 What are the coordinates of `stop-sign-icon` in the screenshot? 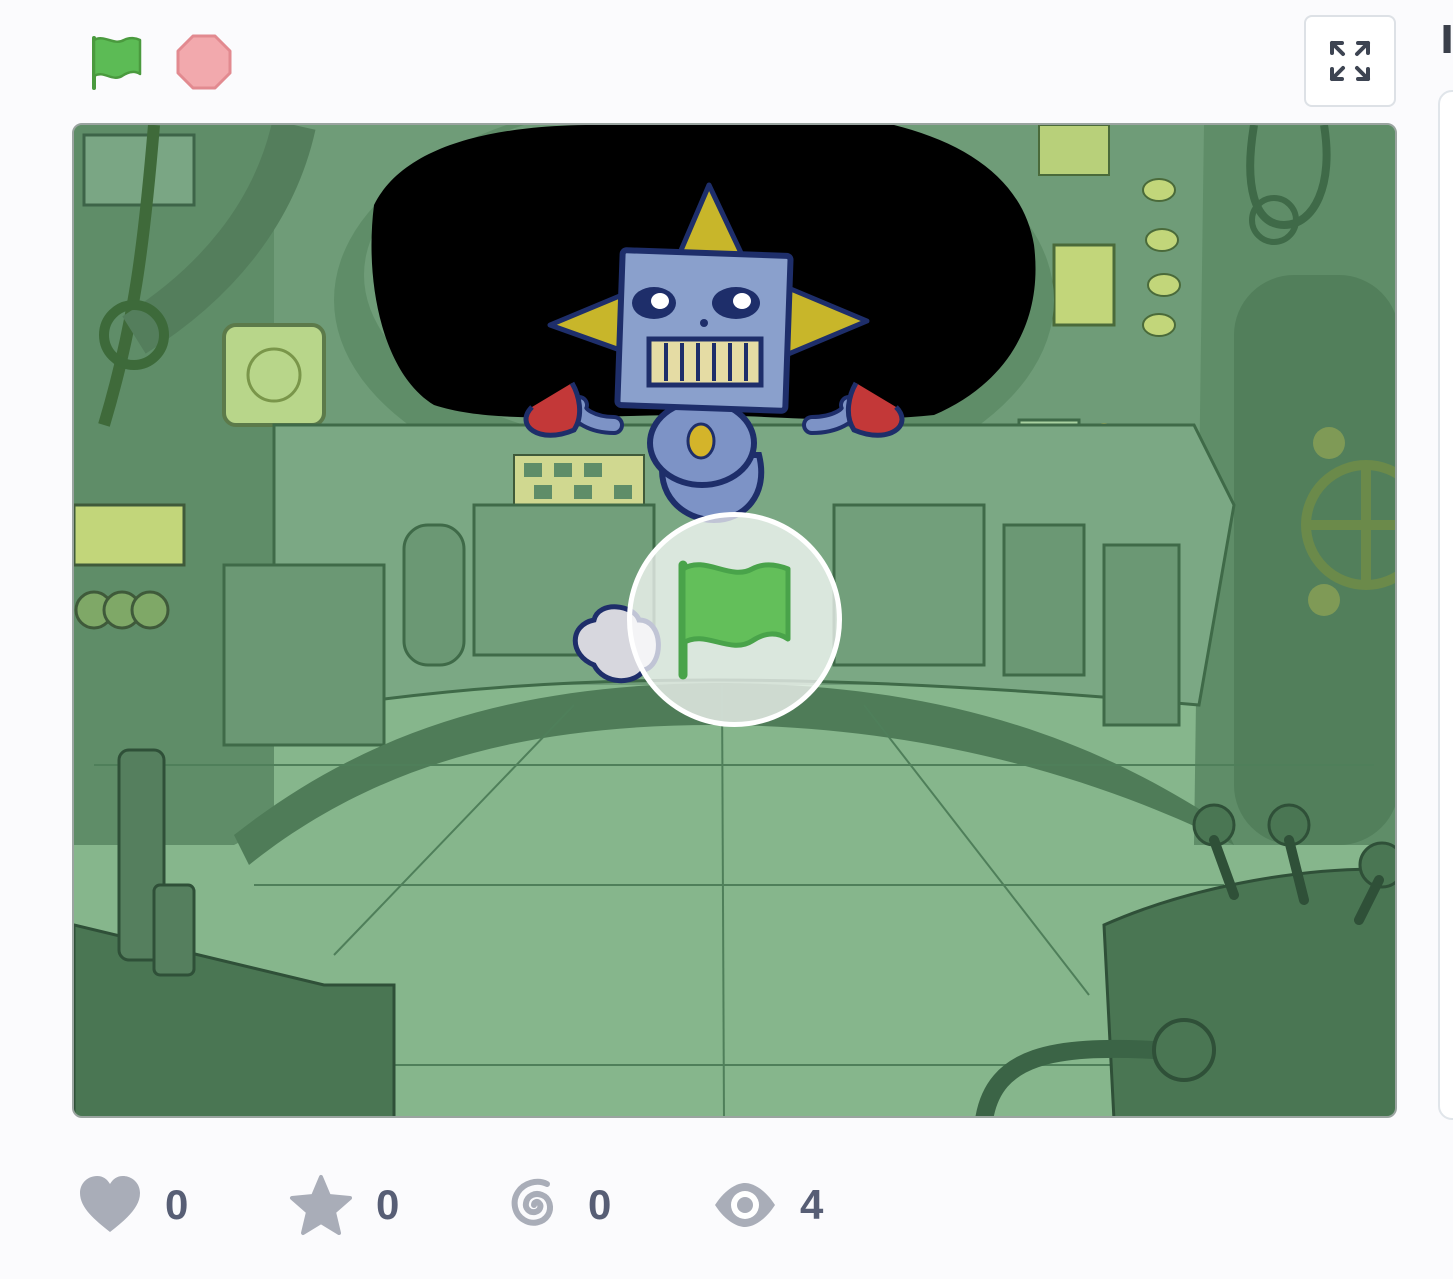 It's located at (204, 62).